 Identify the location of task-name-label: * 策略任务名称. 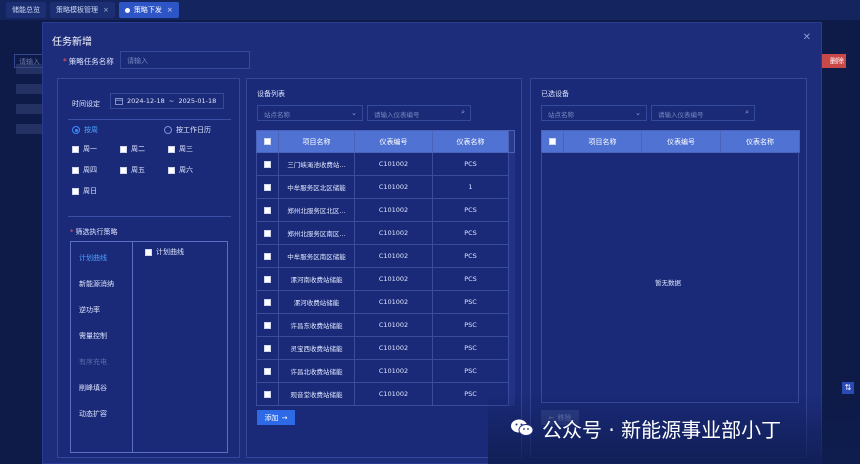
(88, 61).